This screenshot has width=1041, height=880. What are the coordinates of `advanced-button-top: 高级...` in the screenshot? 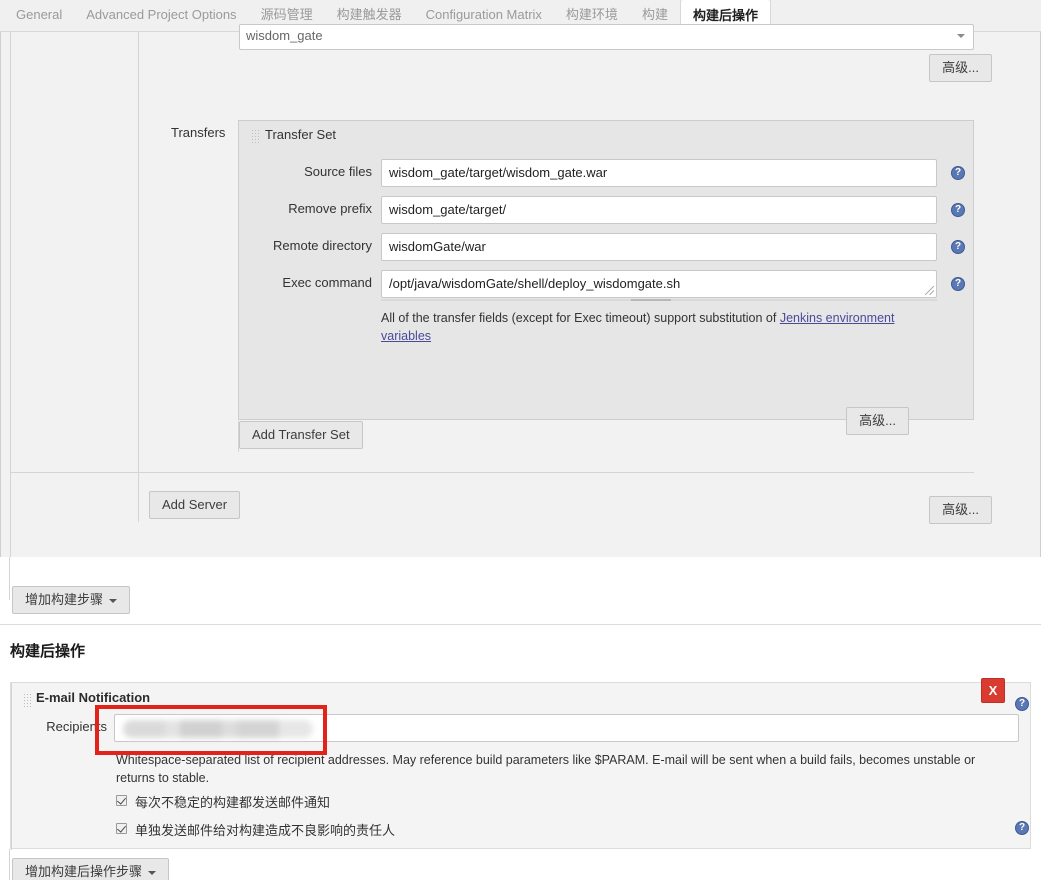 It's located at (960, 68).